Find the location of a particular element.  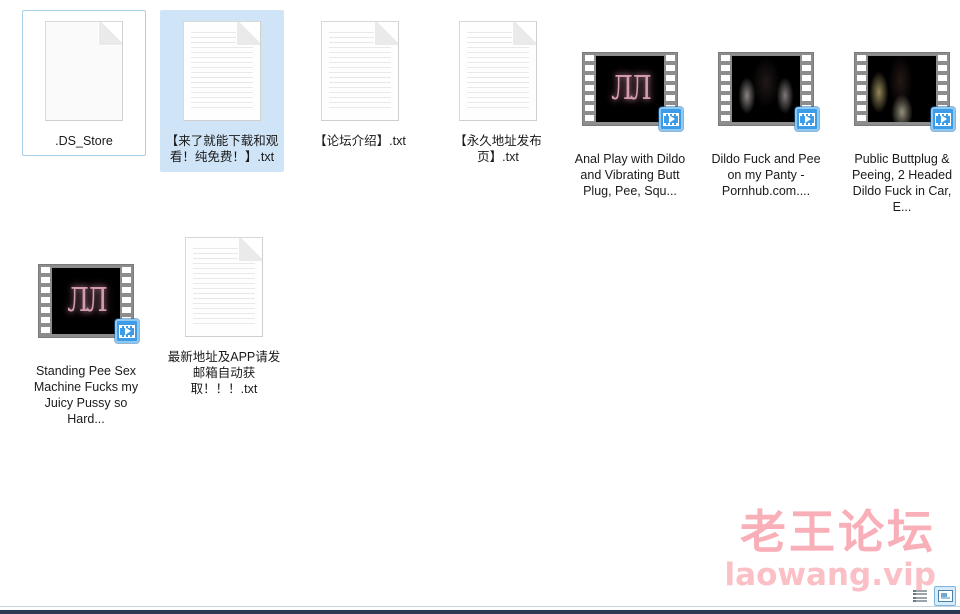

file-item: 【来了就能下载和观看！纯免费！】.txt is located at coordinates (222, 91).